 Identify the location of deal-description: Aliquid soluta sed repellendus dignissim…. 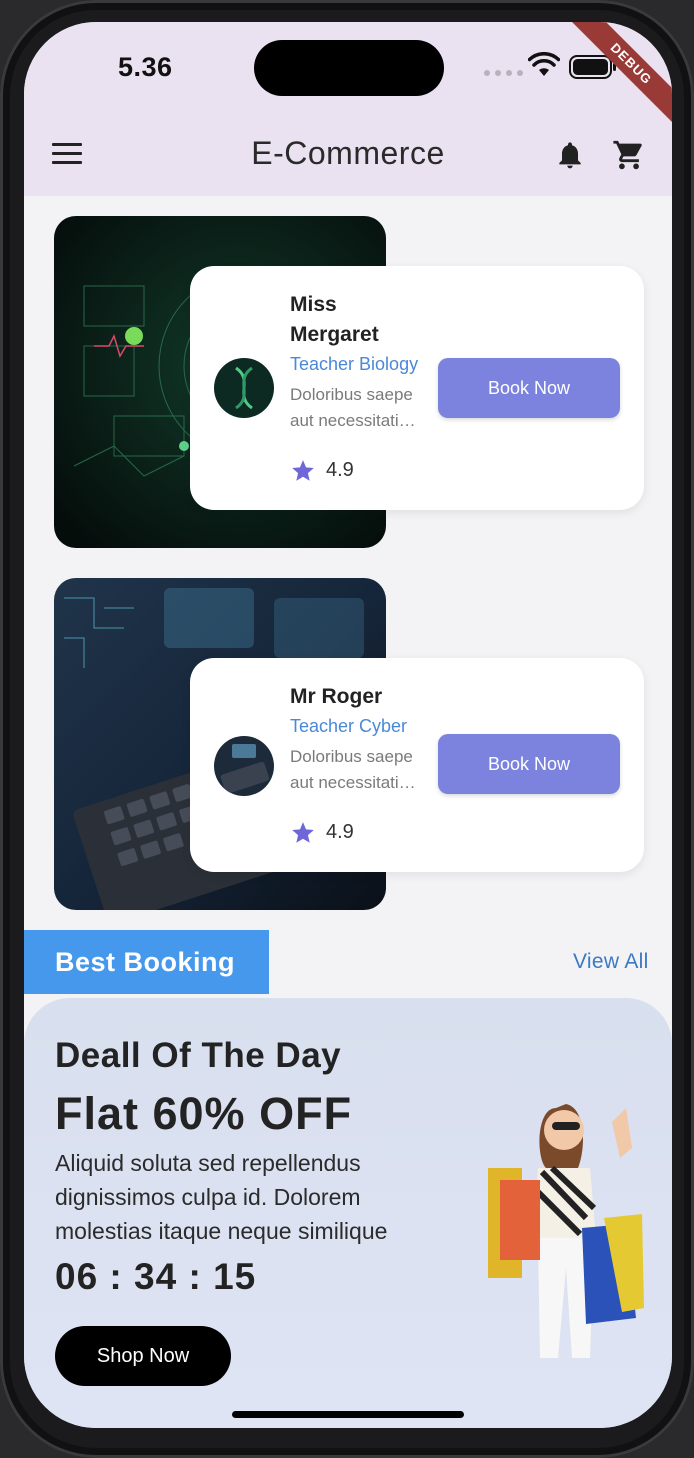
(221, 1197).